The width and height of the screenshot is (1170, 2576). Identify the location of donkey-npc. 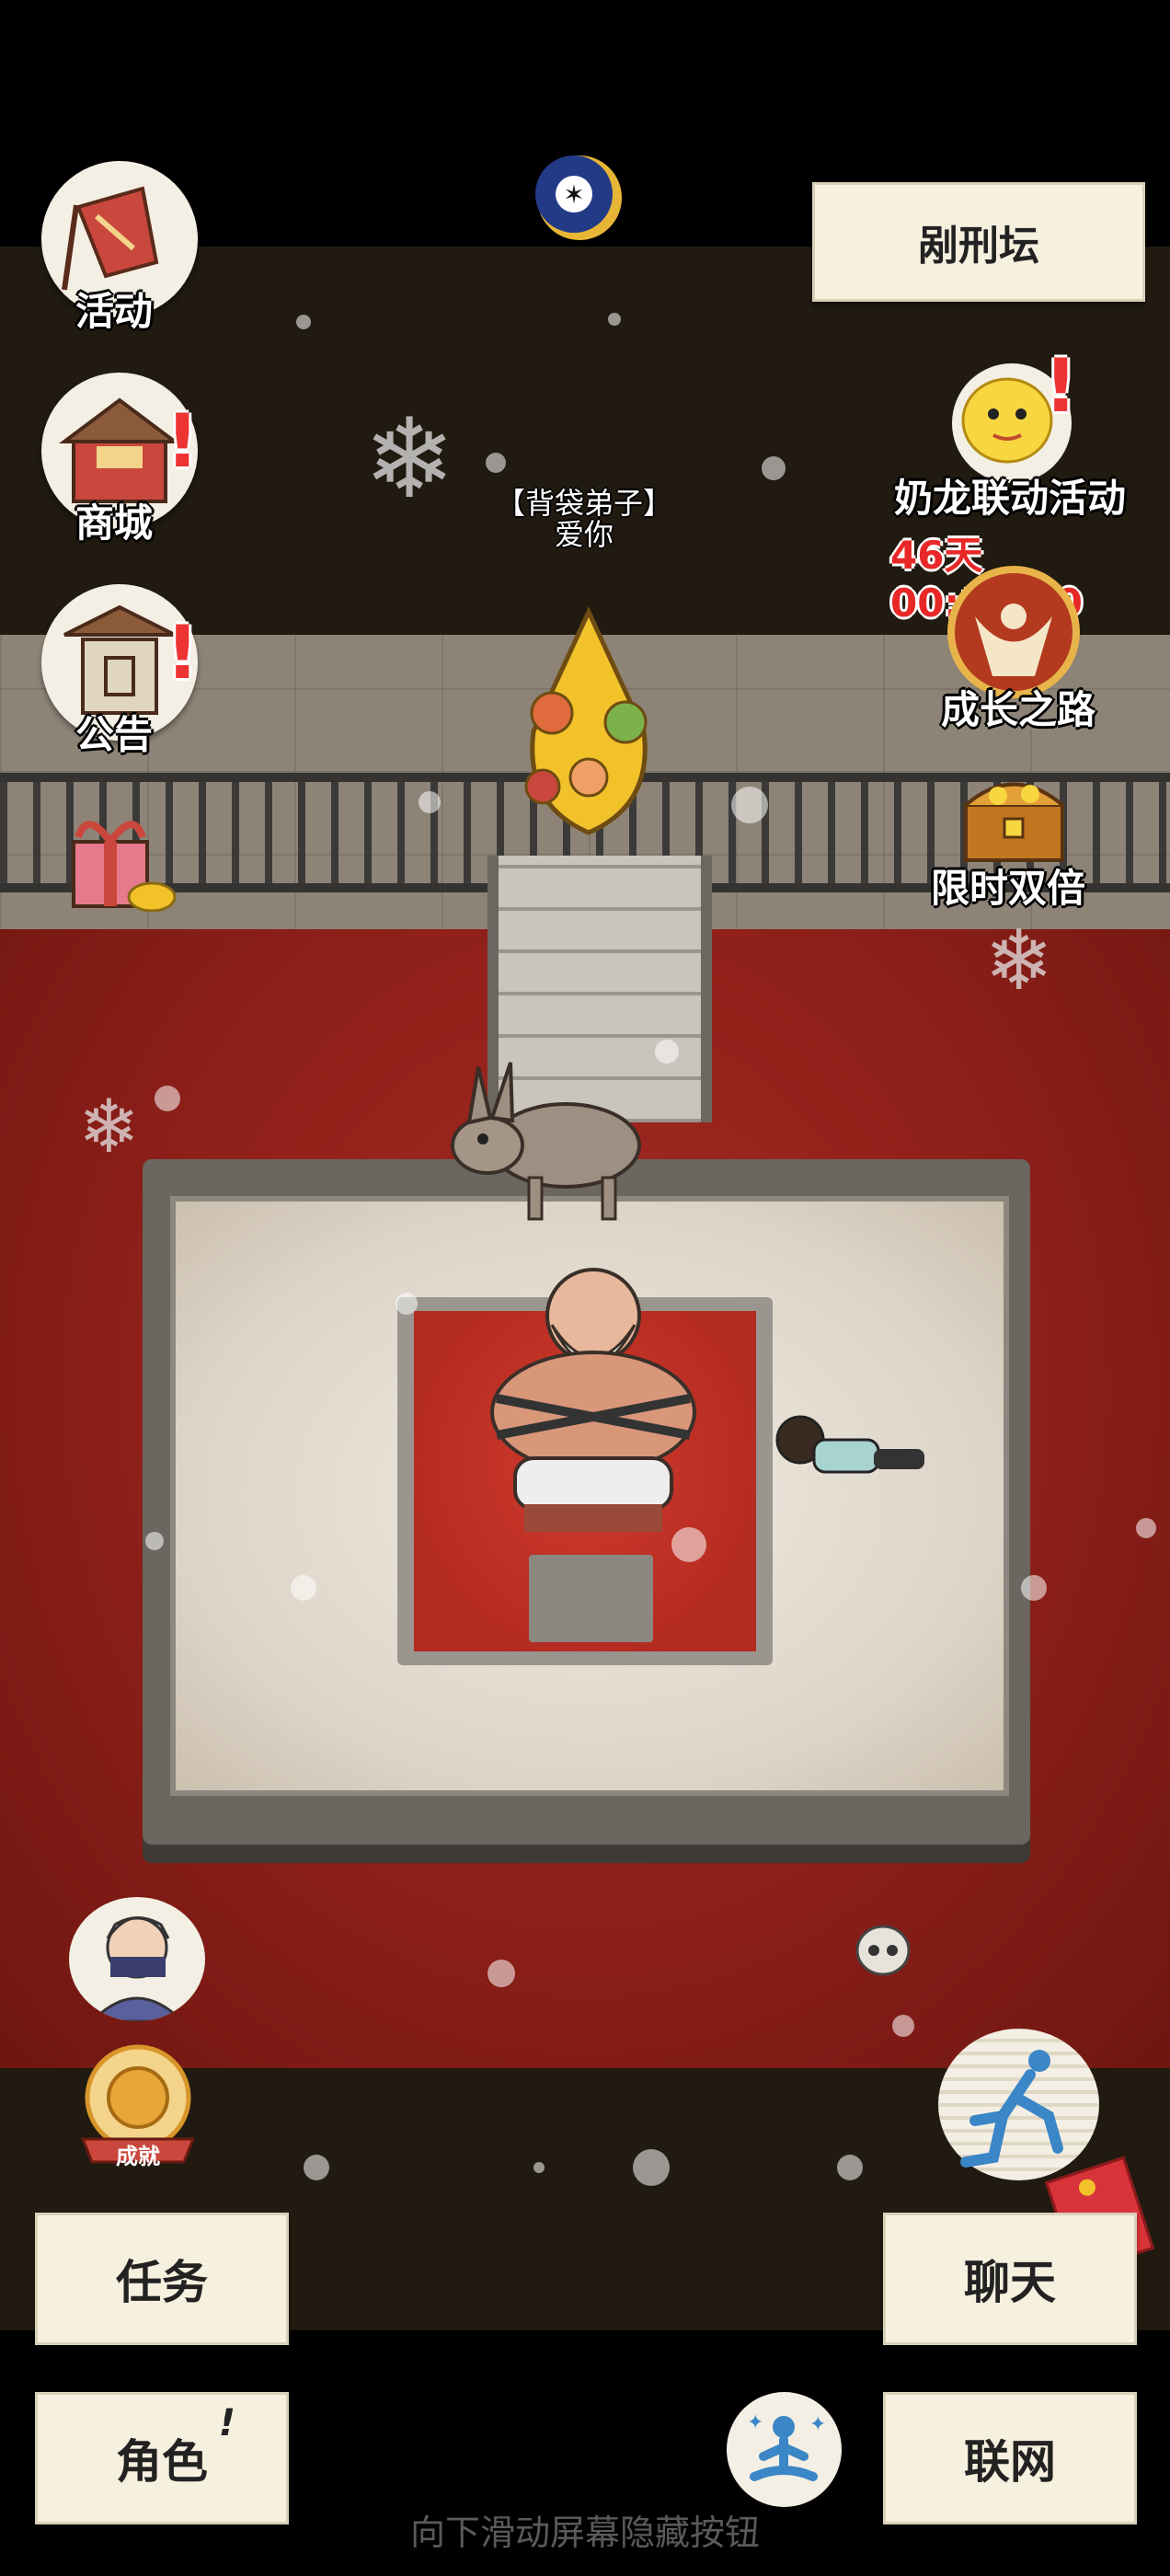
(547, 1141).